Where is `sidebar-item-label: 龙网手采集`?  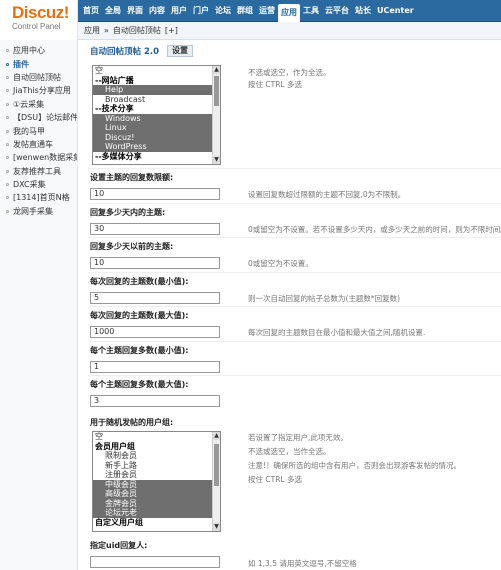
sidebar-item-label: 龙网手采集 is located at coordinates (33, 211).